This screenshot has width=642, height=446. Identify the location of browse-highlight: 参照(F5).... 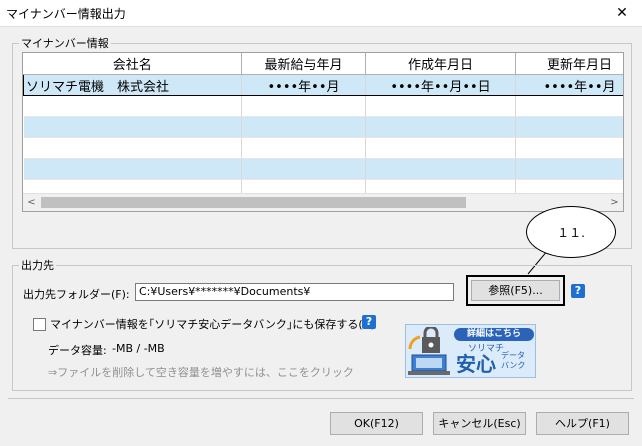
(515, 290).